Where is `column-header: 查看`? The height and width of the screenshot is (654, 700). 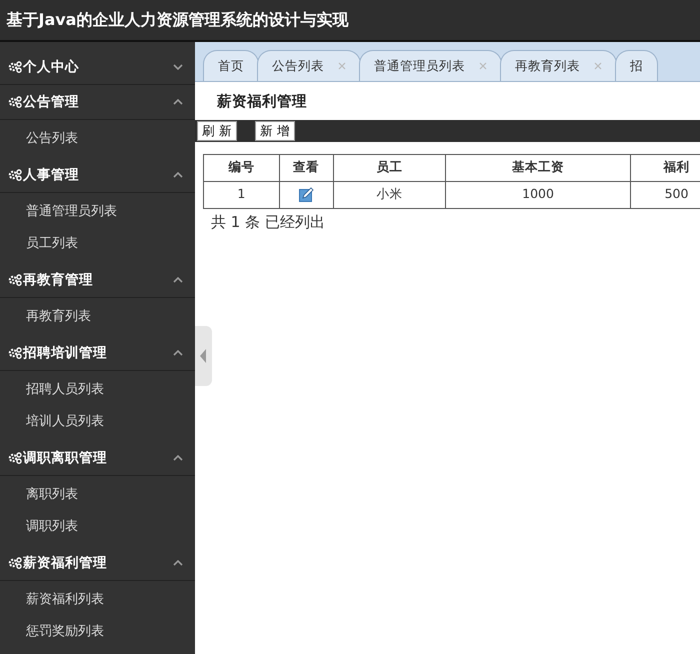
column-header: 查看 is located at coordinates (306, 168).